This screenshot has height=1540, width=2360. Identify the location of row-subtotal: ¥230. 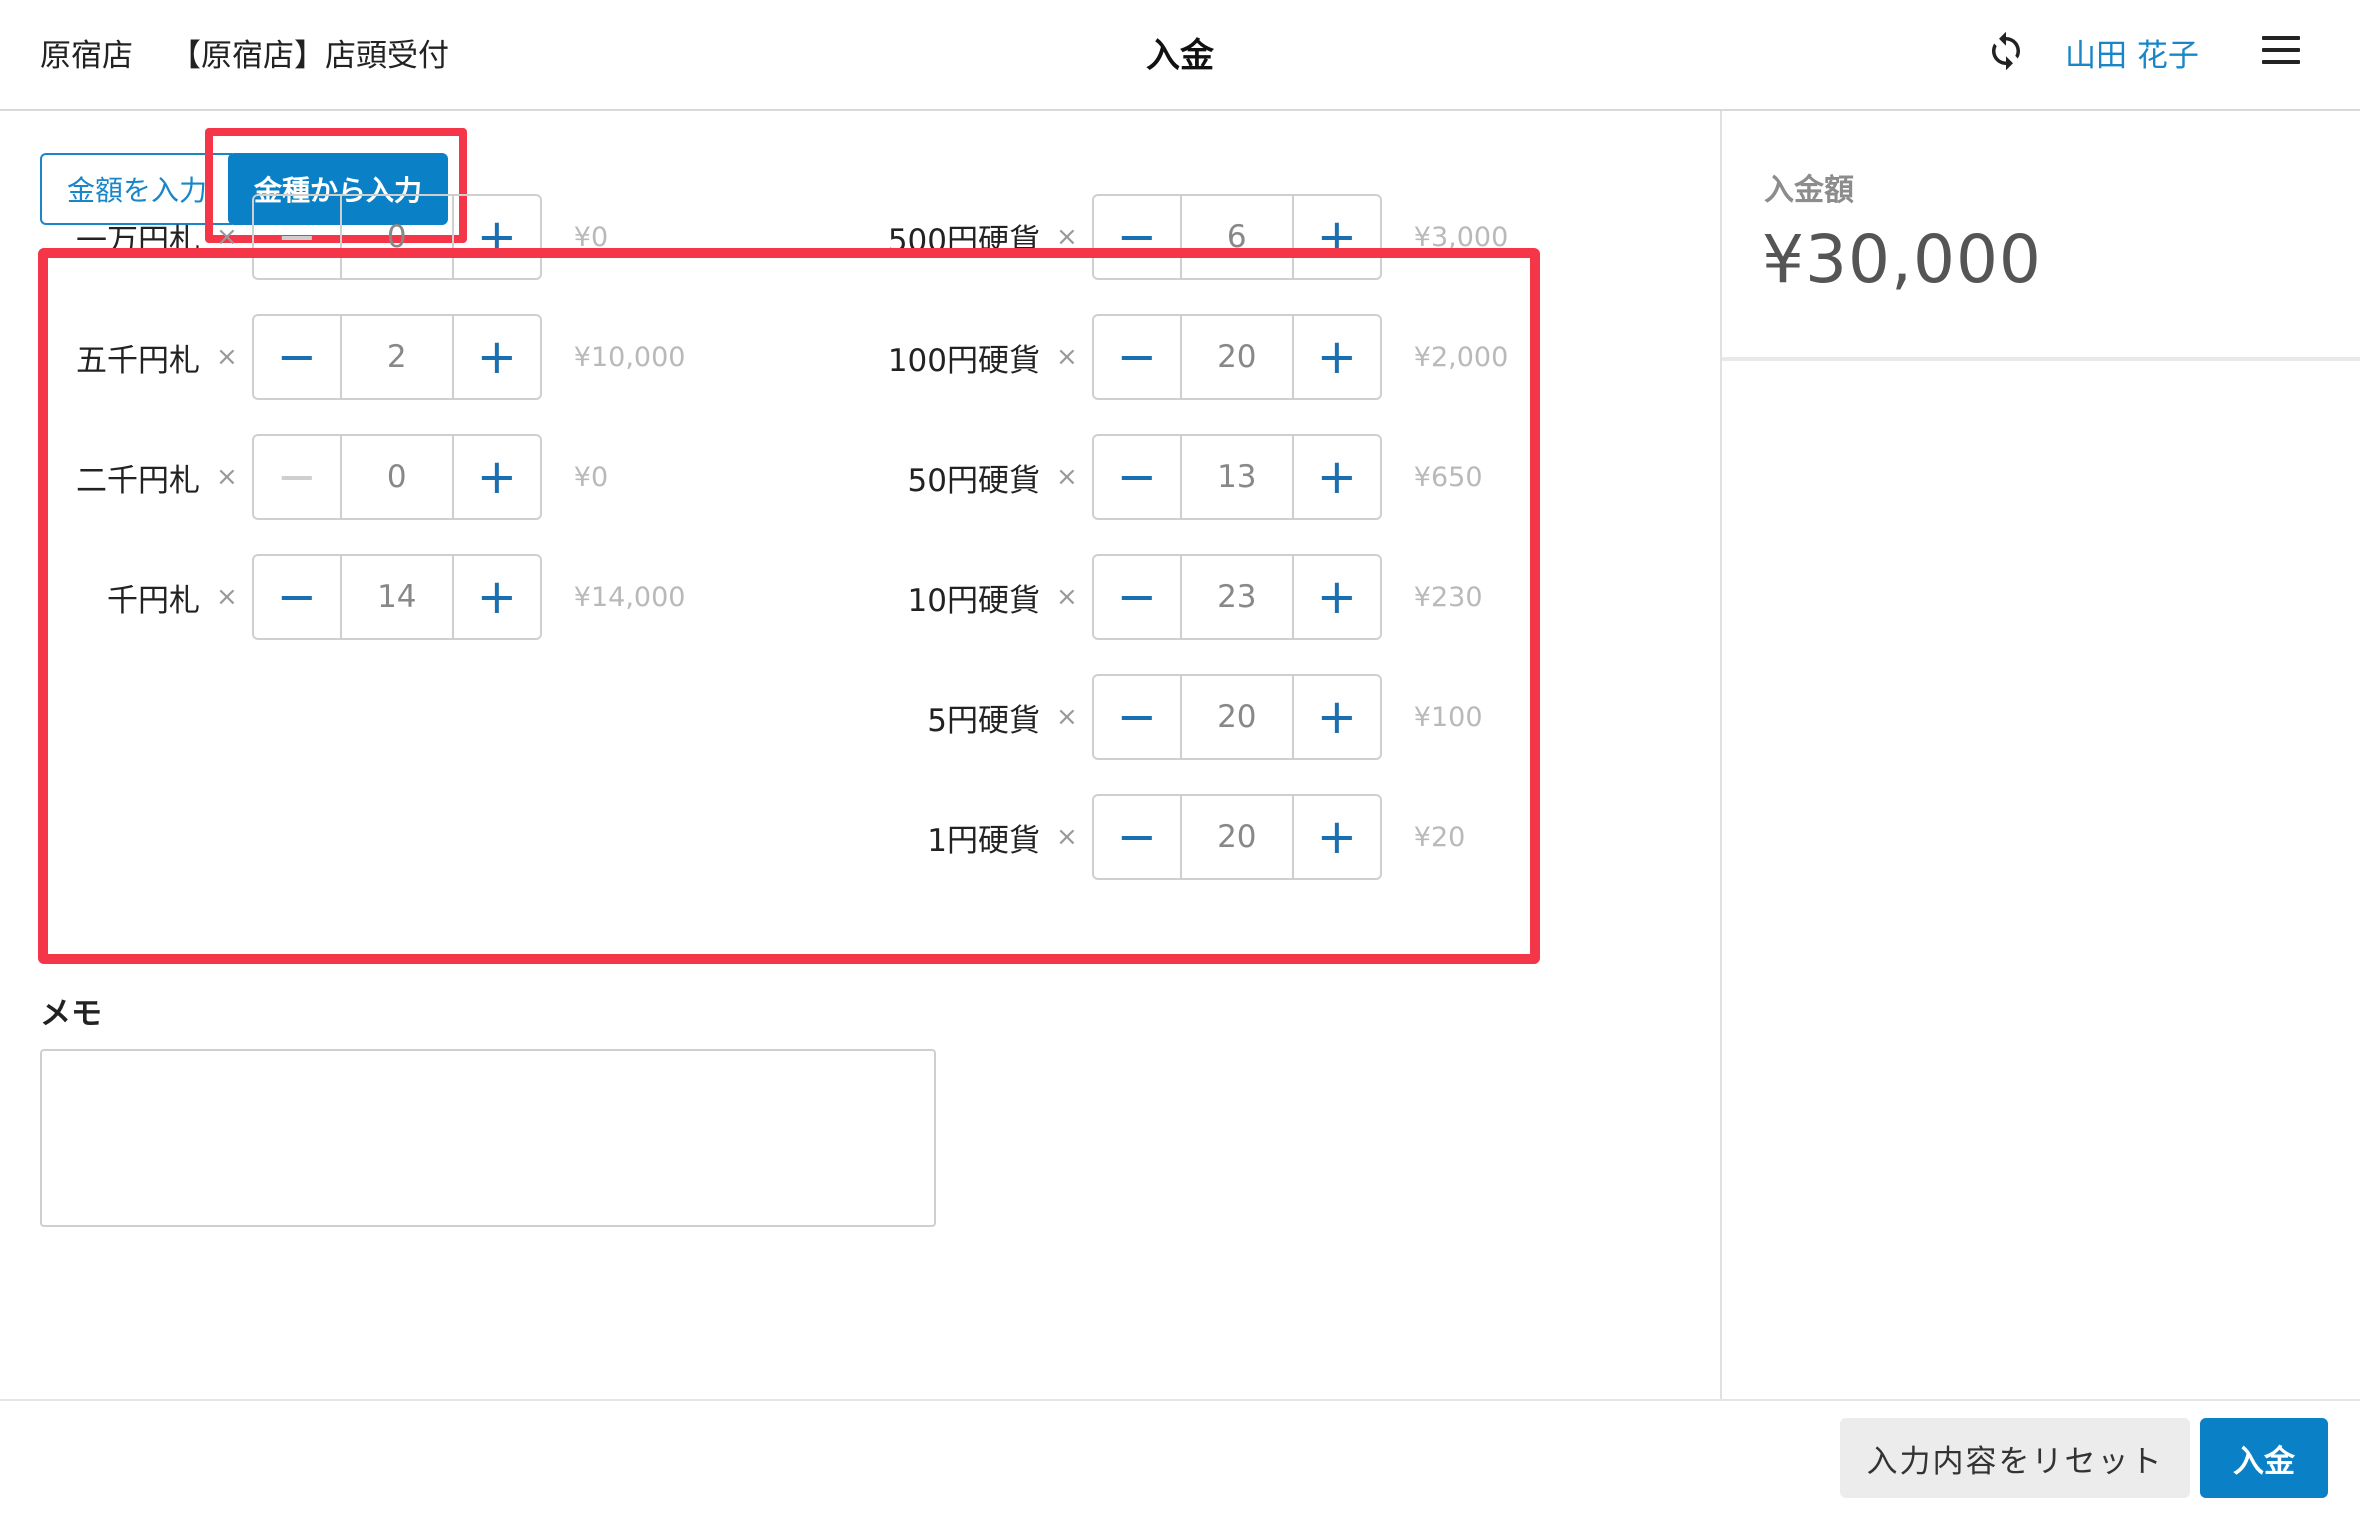
(1448, 597).